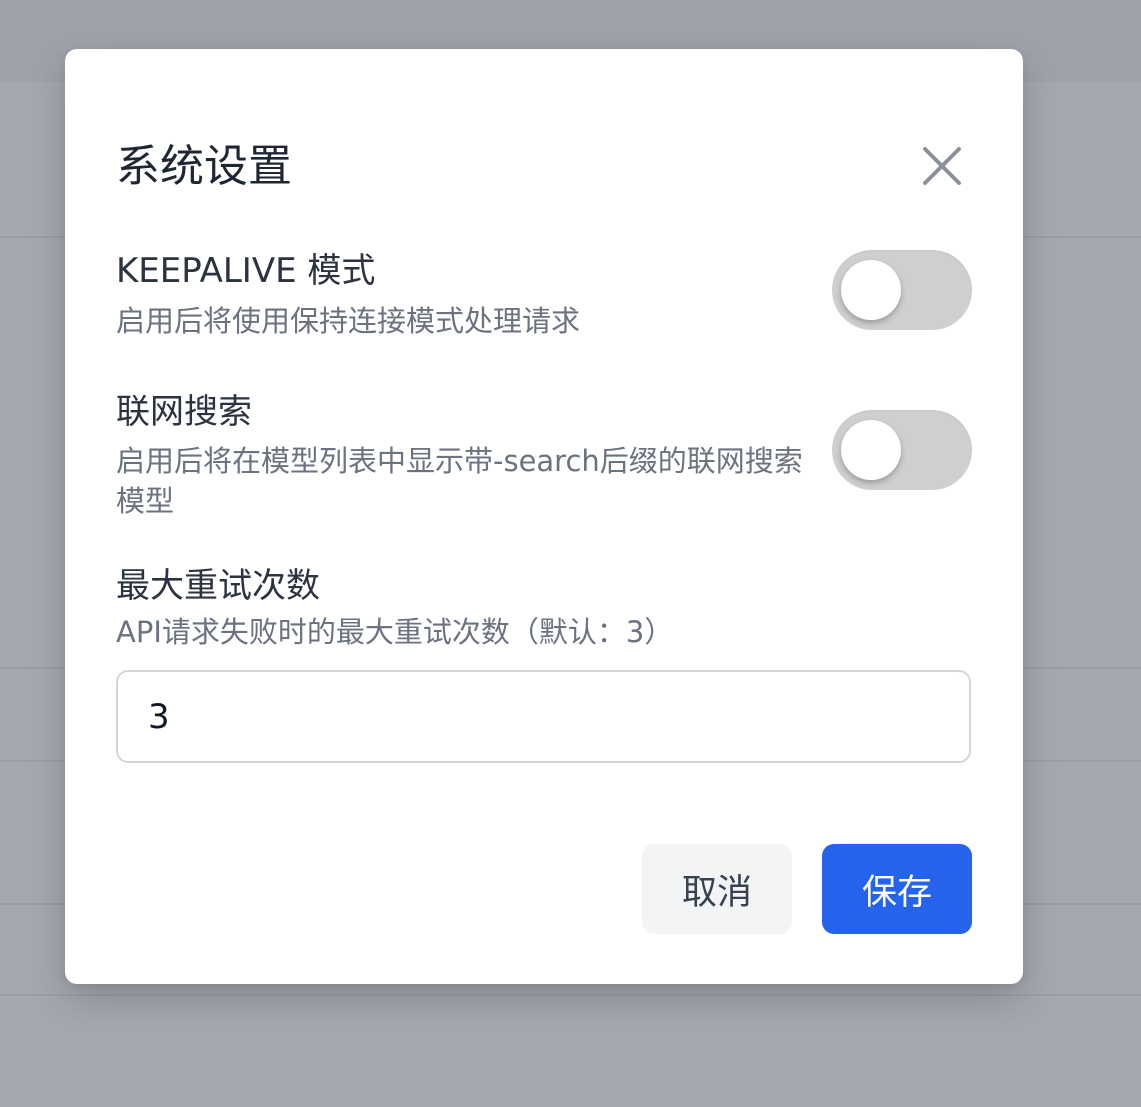 The height and width of the screenshot is (1107, 1141). I want to click on web-search-toggle, so click(902, 450).